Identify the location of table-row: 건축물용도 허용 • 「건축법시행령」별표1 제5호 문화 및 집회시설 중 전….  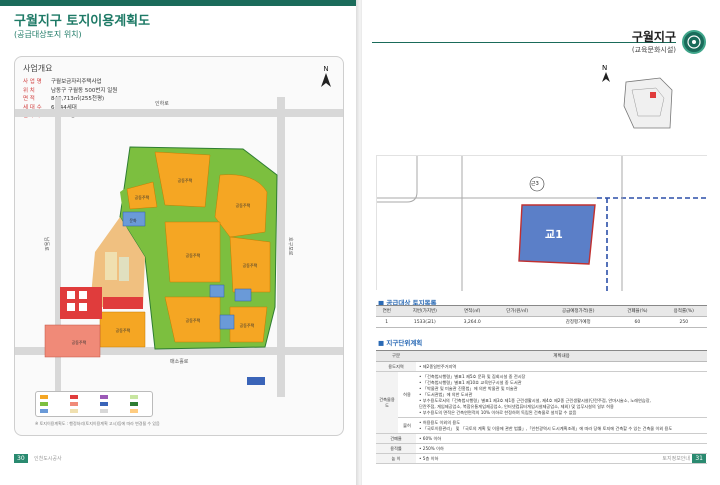
(541, 402).